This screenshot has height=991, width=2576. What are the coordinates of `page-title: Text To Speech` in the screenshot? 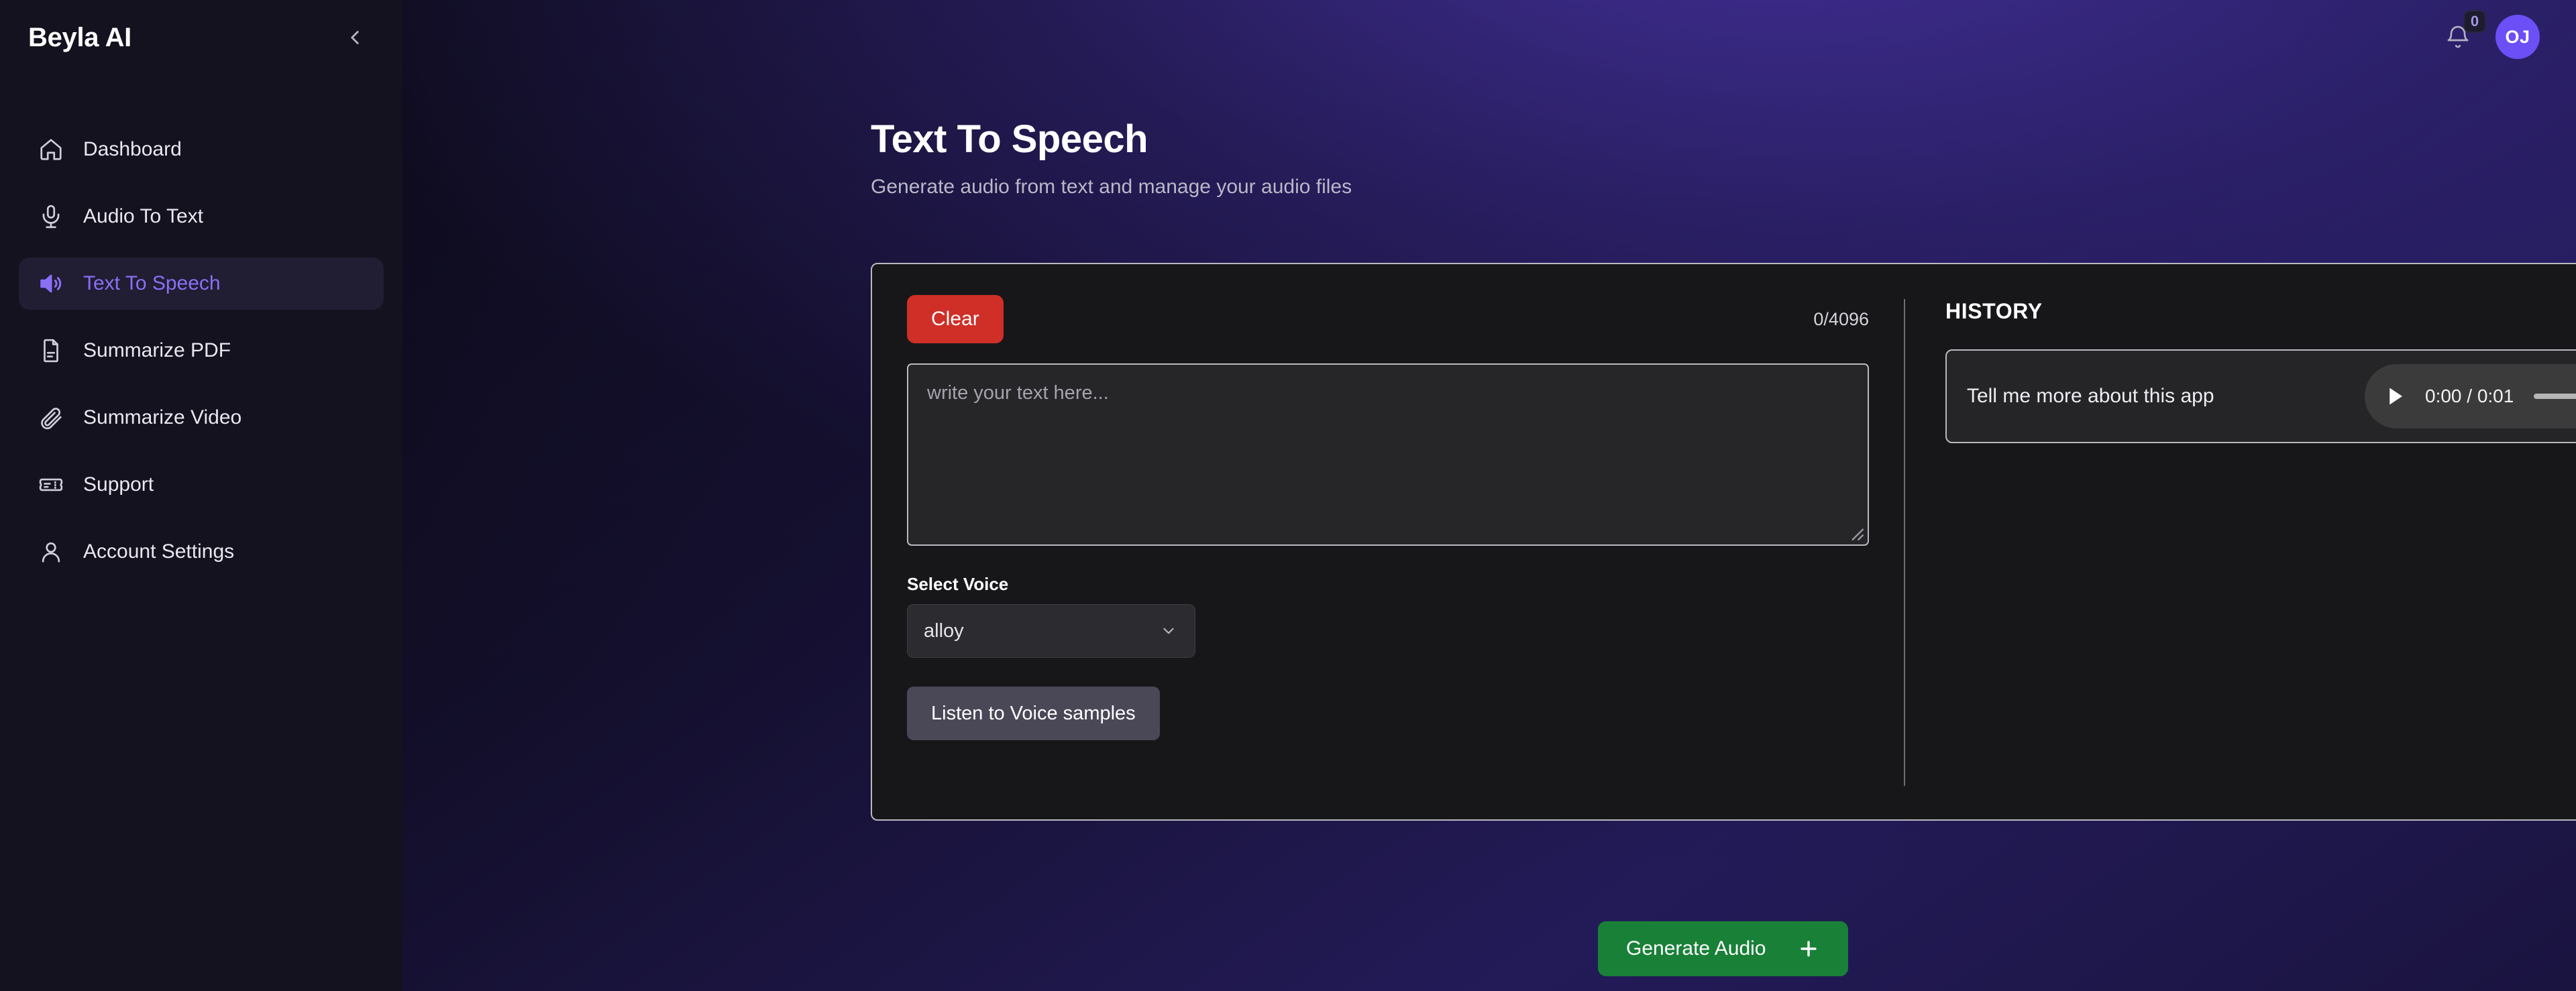 It's located at (1009, 139).